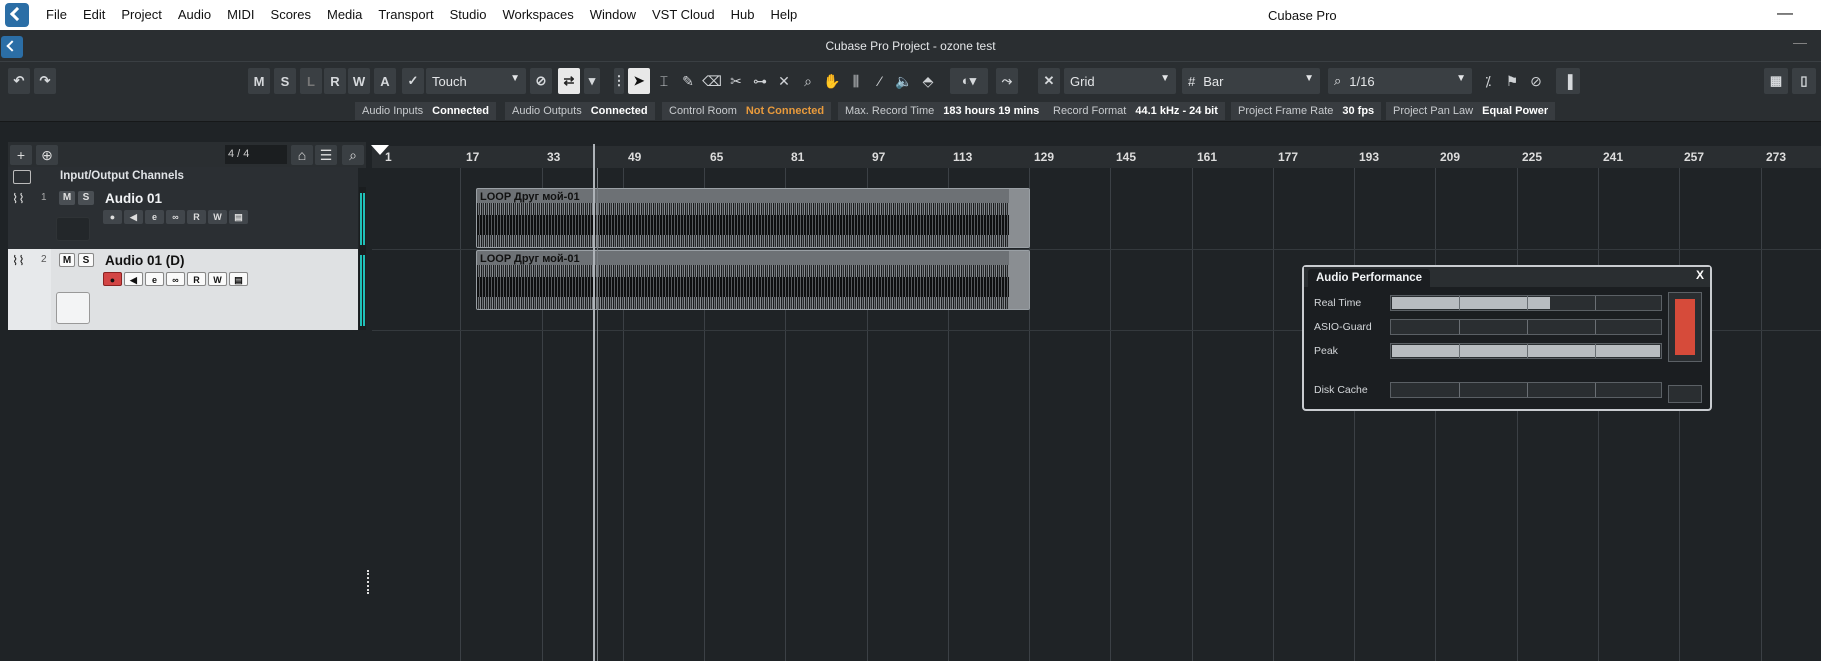 The image size is (1821, 661). Describe the element at coordinates (969, 81) in the screenshot. I see `cursor-mode-icon: ◐▾` at that location.